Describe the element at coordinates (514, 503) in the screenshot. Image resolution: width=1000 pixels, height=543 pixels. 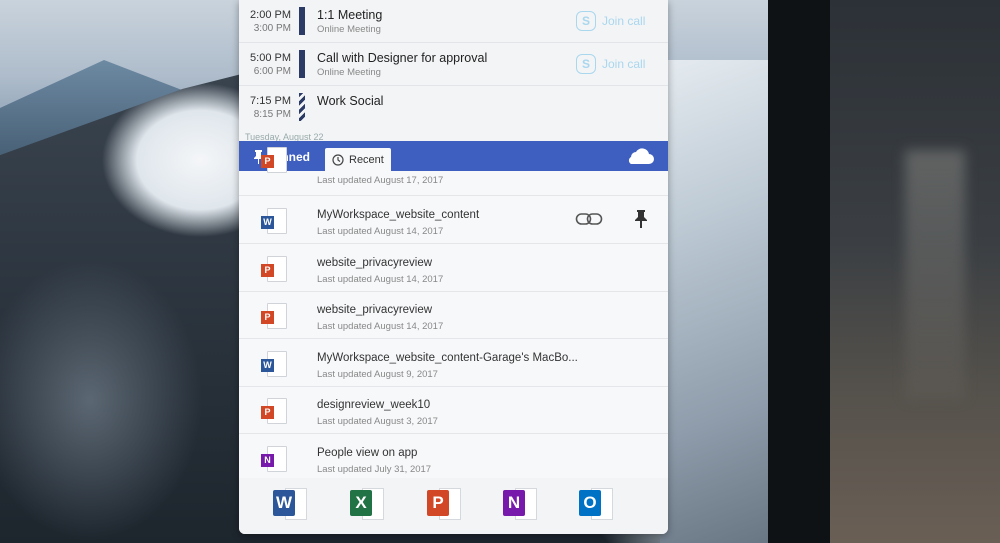
I see `onenote-icon-tile: N` at that location.